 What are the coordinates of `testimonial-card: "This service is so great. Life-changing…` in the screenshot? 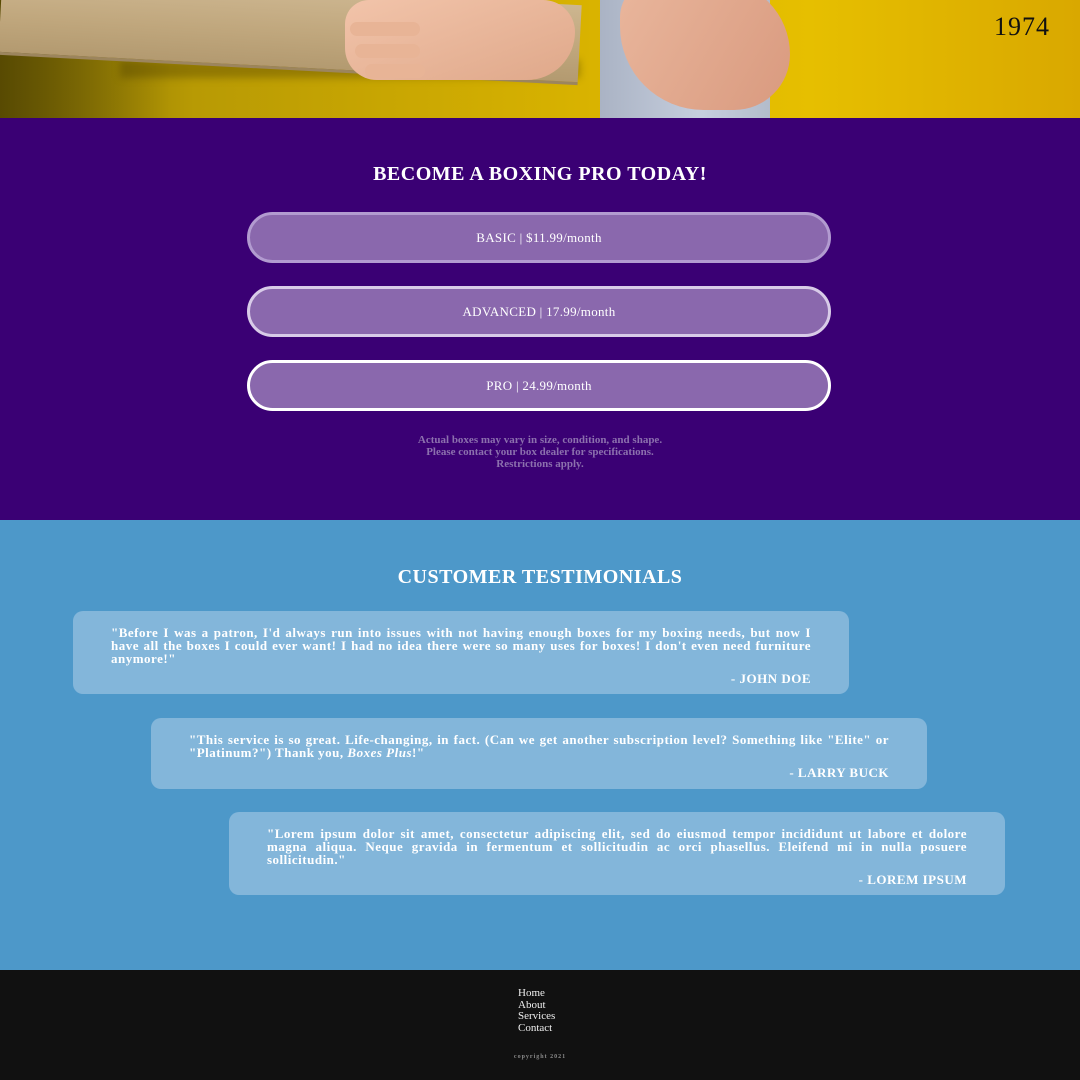 It's located at (539, 753).